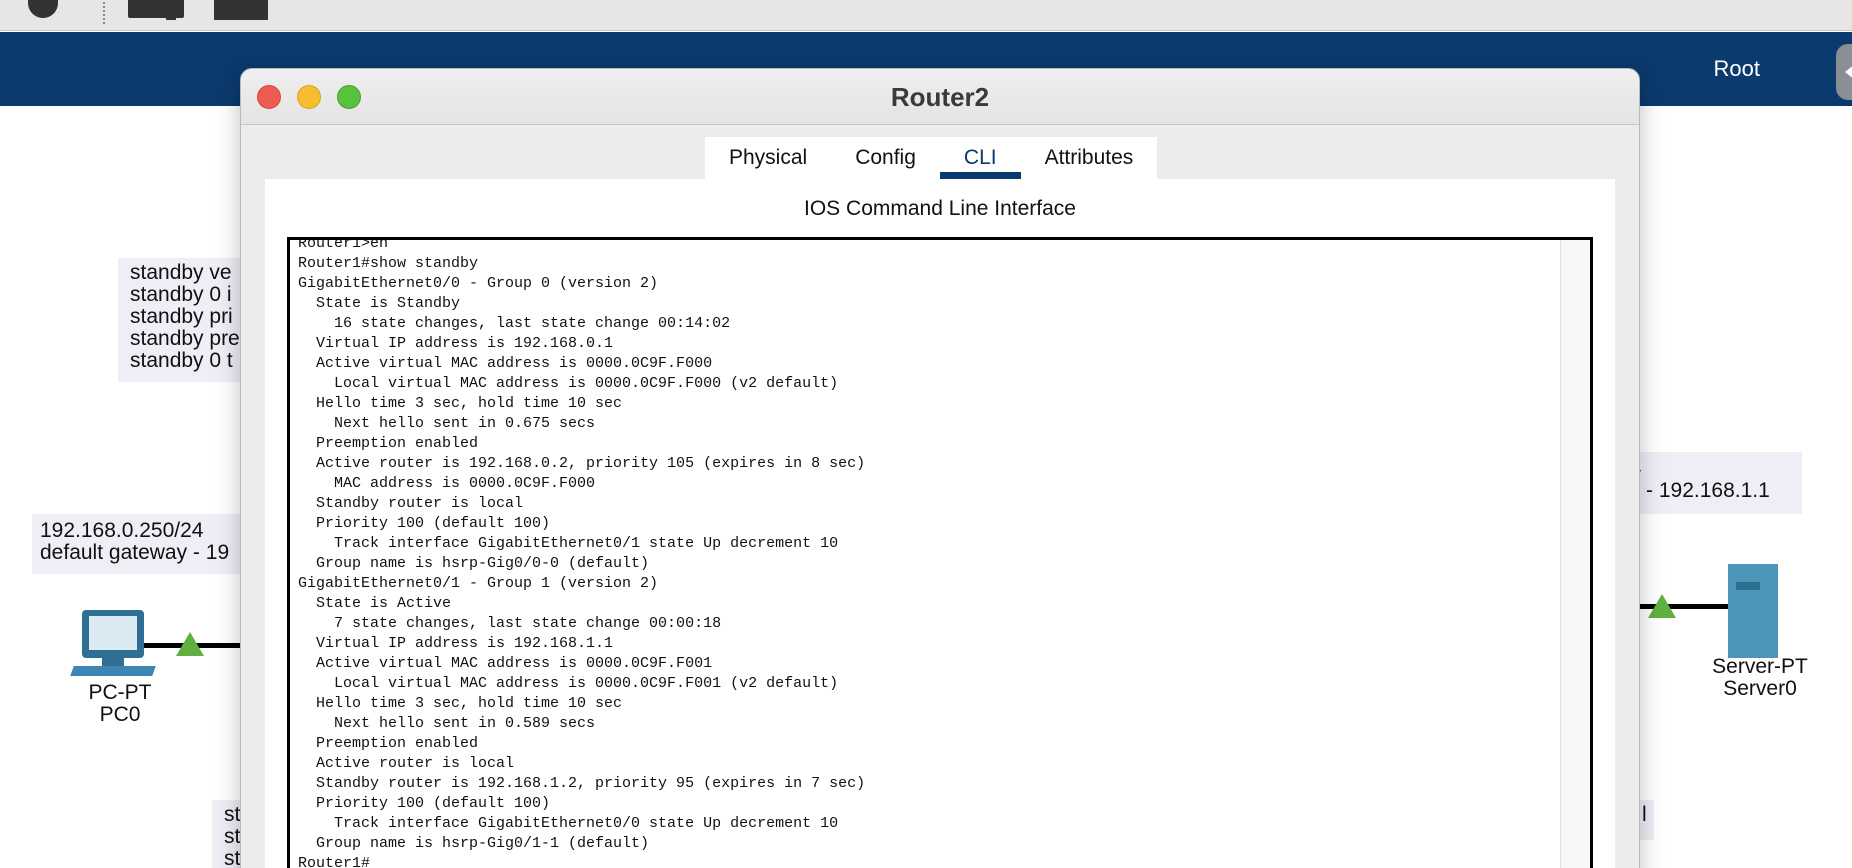  I want to click on panel-title: IOS Command Line Interface, so click(940, 208).